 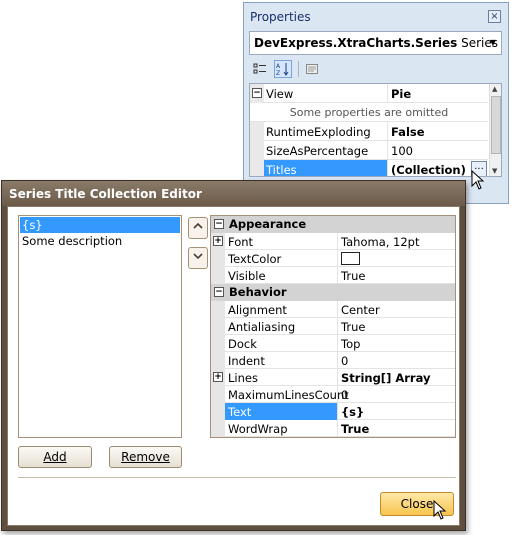 What do you see at coordinates (376, 16) in the screenshot?
I see `properties-title: Properties` at bounding box center [376, 16].